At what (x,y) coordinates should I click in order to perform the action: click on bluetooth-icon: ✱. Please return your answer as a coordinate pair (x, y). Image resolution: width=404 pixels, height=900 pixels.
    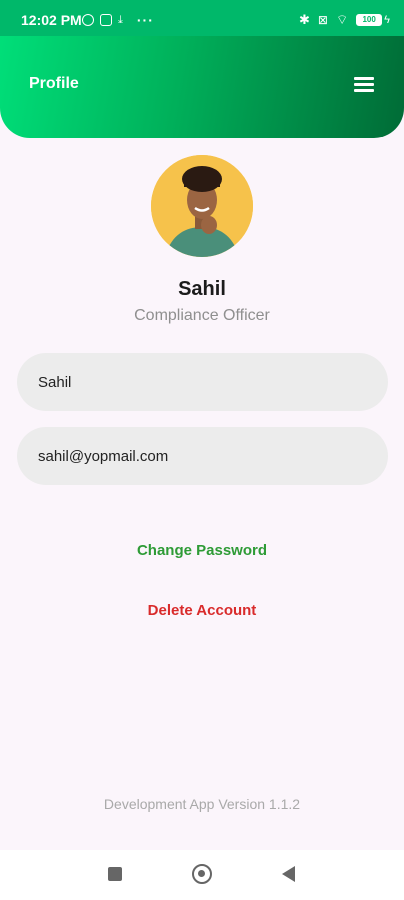
    Looking at the image, I should click on (304, 19).